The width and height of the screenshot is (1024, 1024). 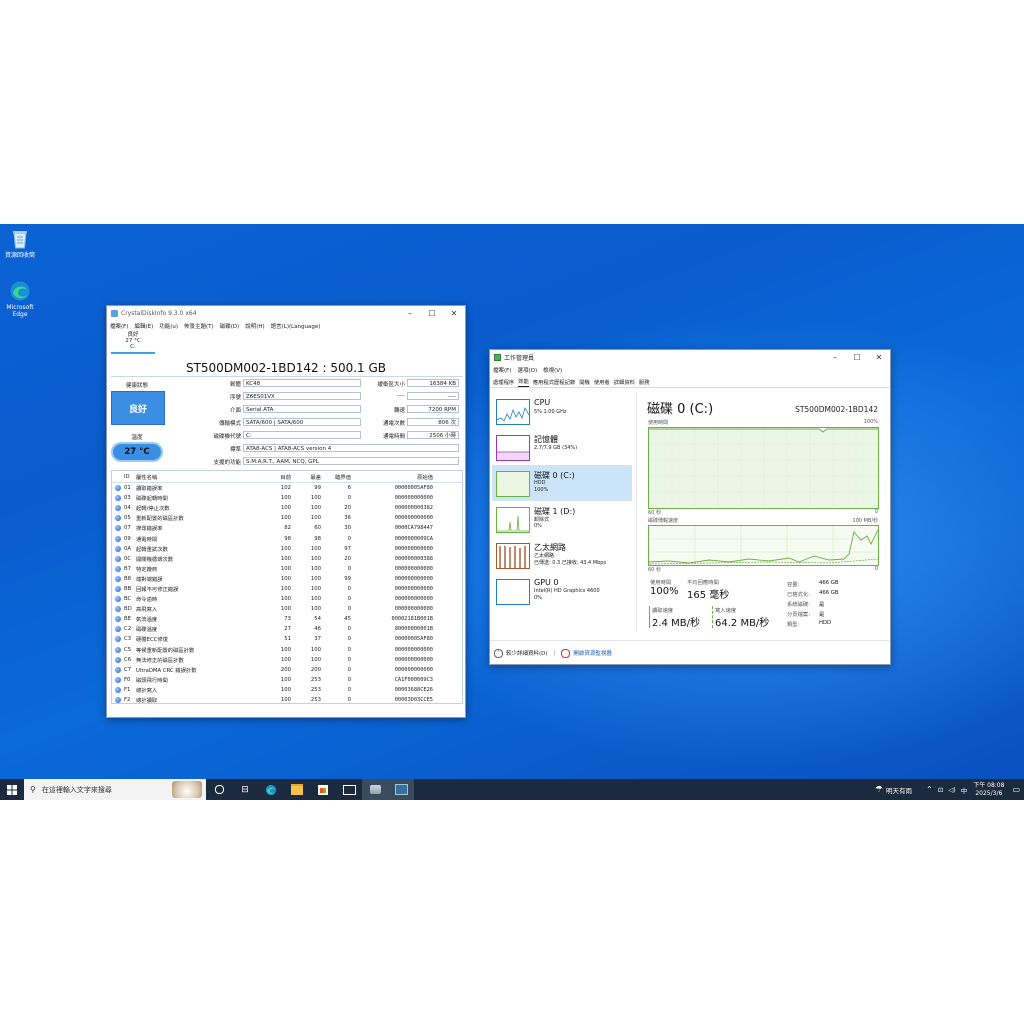 What do you see at coordinates (286, 313) in the screenshot?
I see `cdi-titlebar: CrystalDiskInfo 9.3.0 x64 – ☐ ✕` at bounding box center [286, 313].